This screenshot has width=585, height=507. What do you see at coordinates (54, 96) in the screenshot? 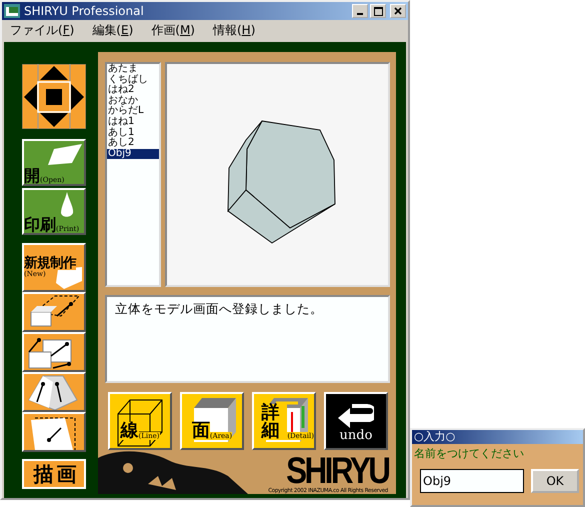
I see `direction-pad` at bounding box center [54, 96].